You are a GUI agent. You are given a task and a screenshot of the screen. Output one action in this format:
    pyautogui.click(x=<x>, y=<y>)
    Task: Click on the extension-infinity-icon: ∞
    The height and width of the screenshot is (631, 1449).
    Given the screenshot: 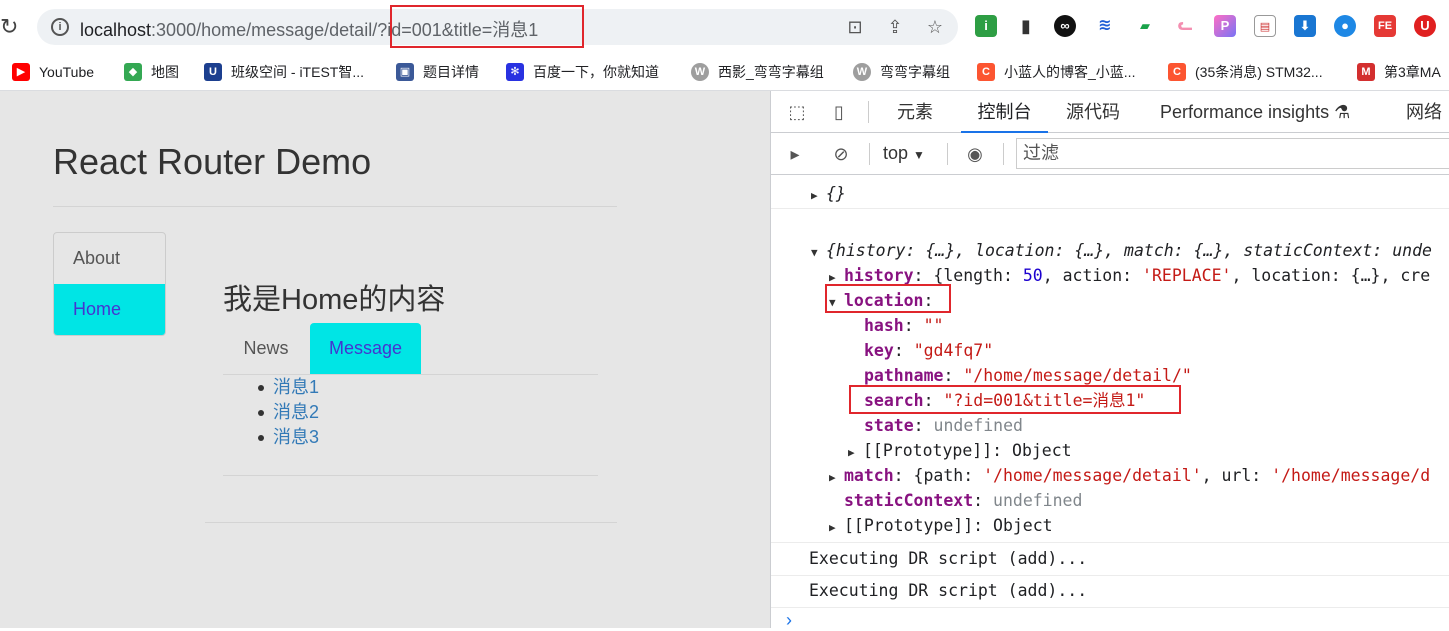 What is the action you would take?
    pyautogui.click(x=1065, y=26)
    